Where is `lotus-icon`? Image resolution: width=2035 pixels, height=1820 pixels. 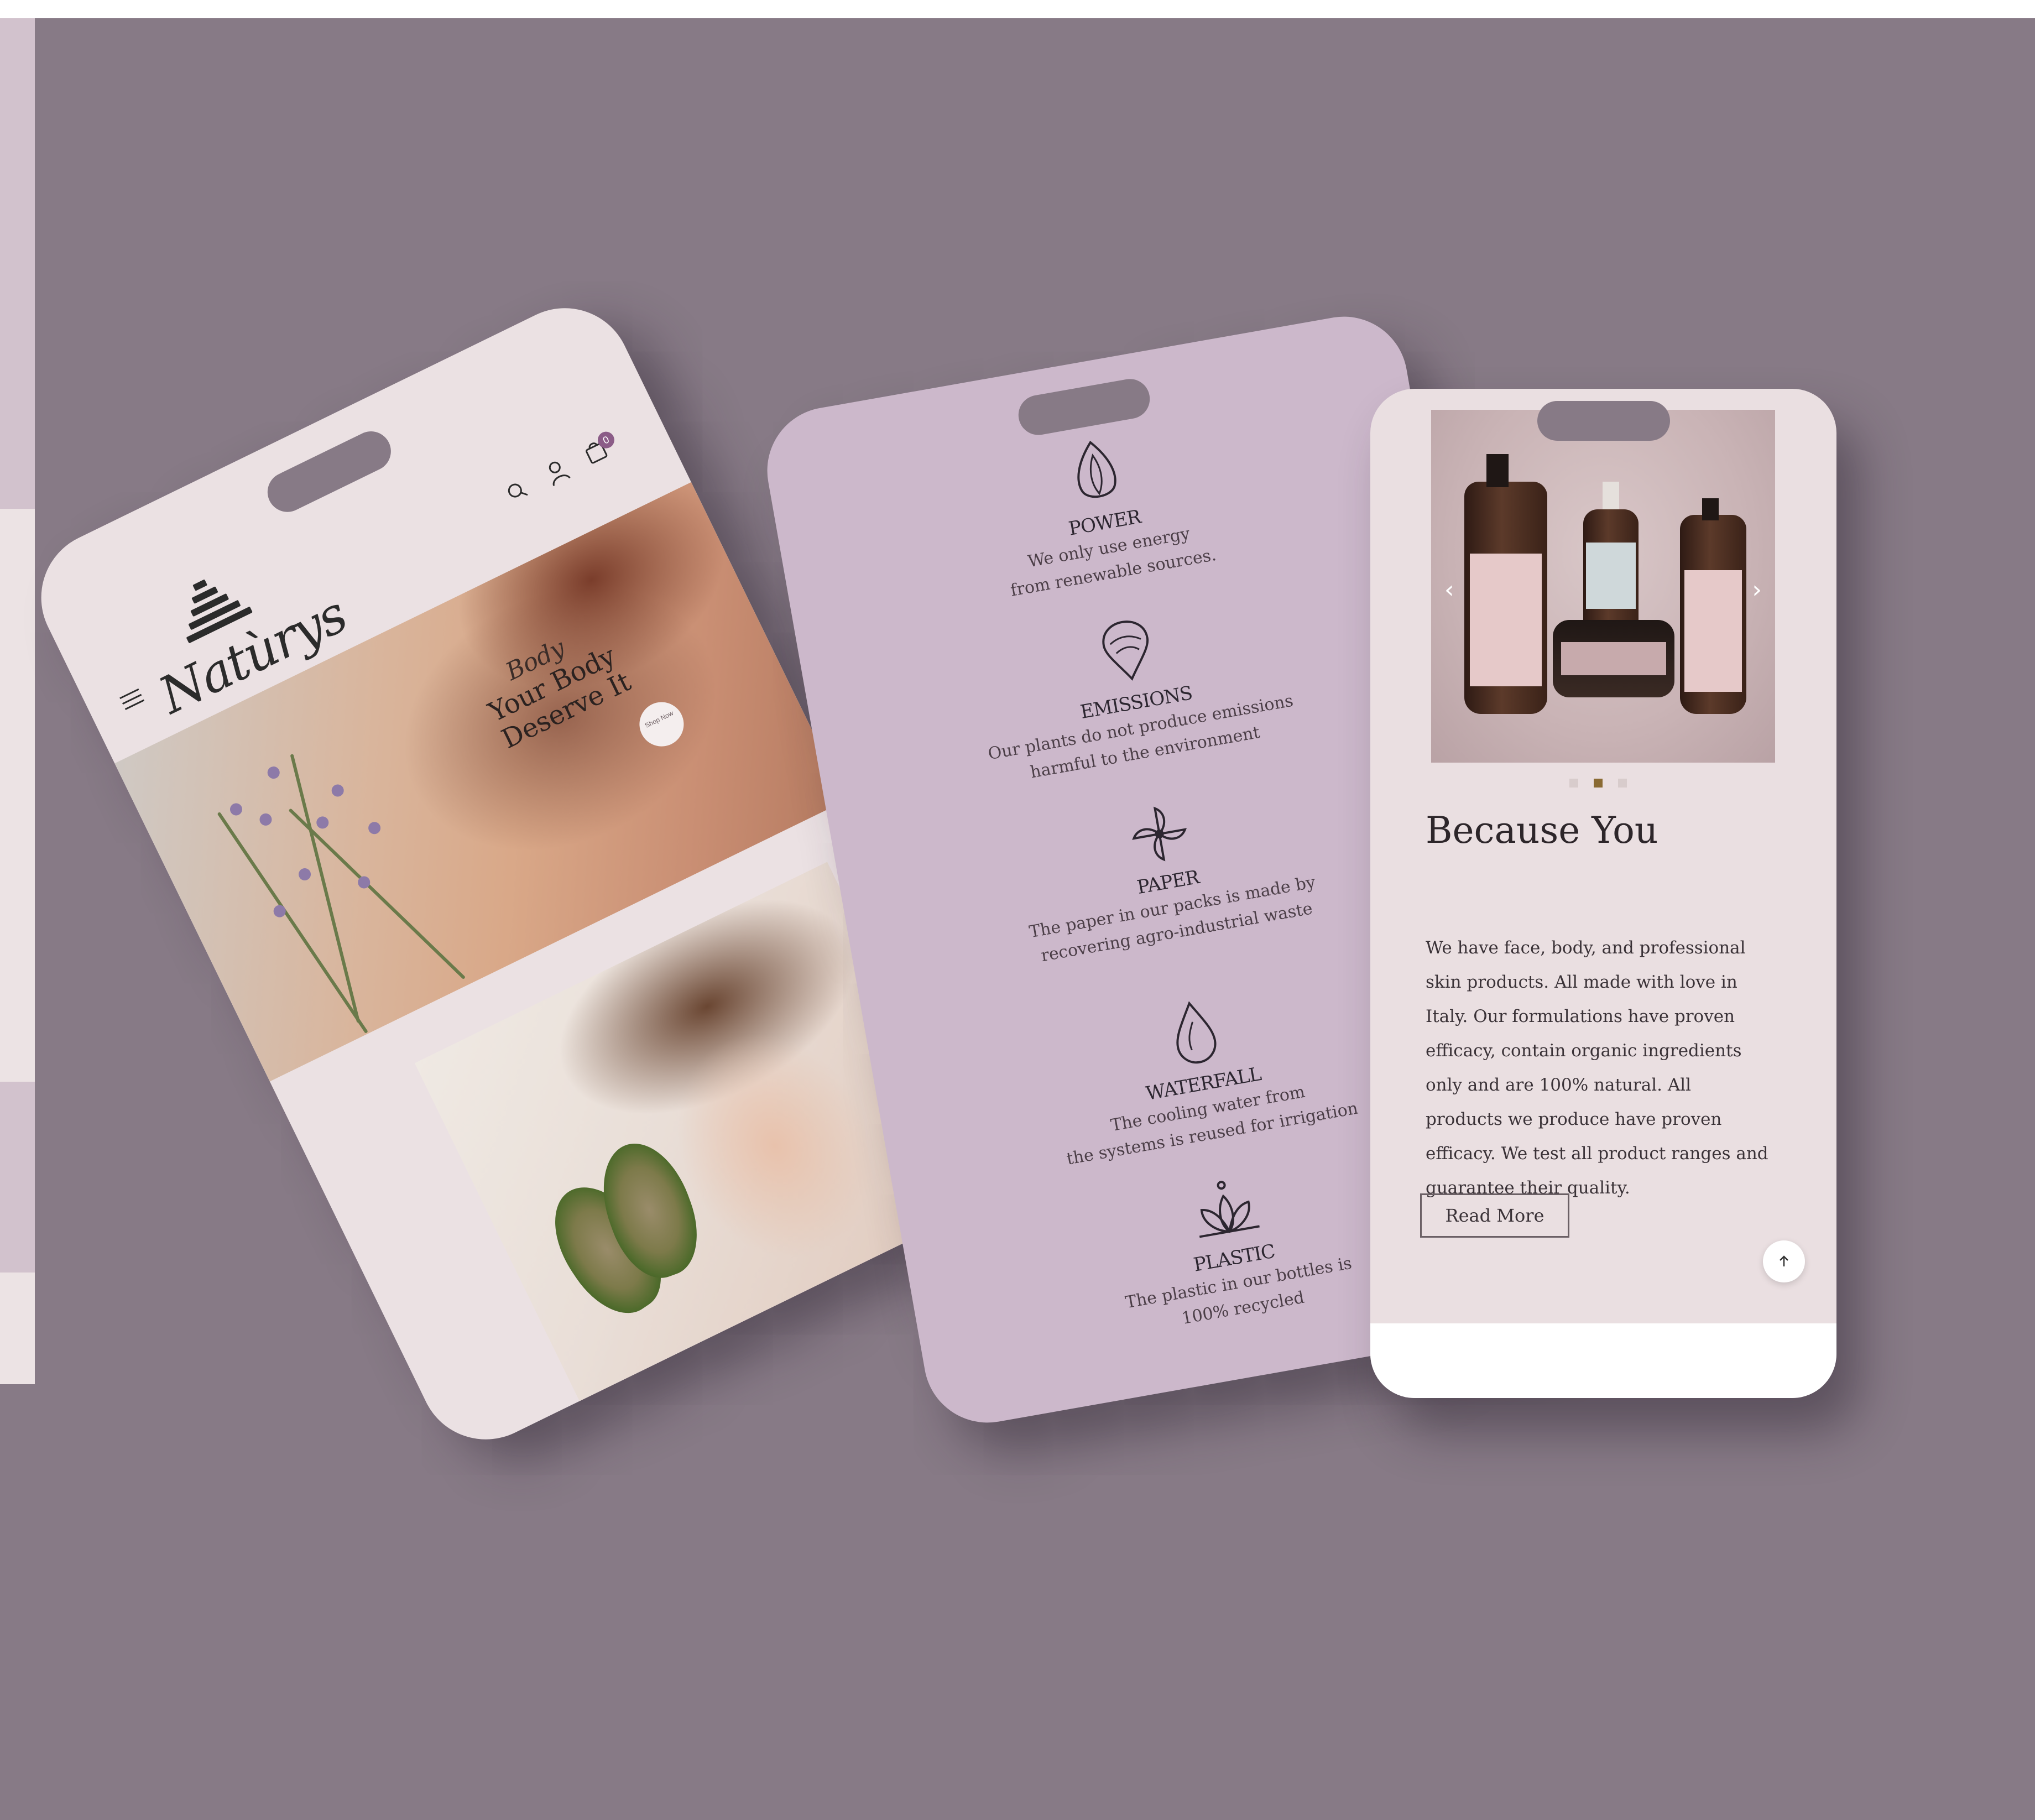 lotus-icon is located at coordinates (1230, 1209).